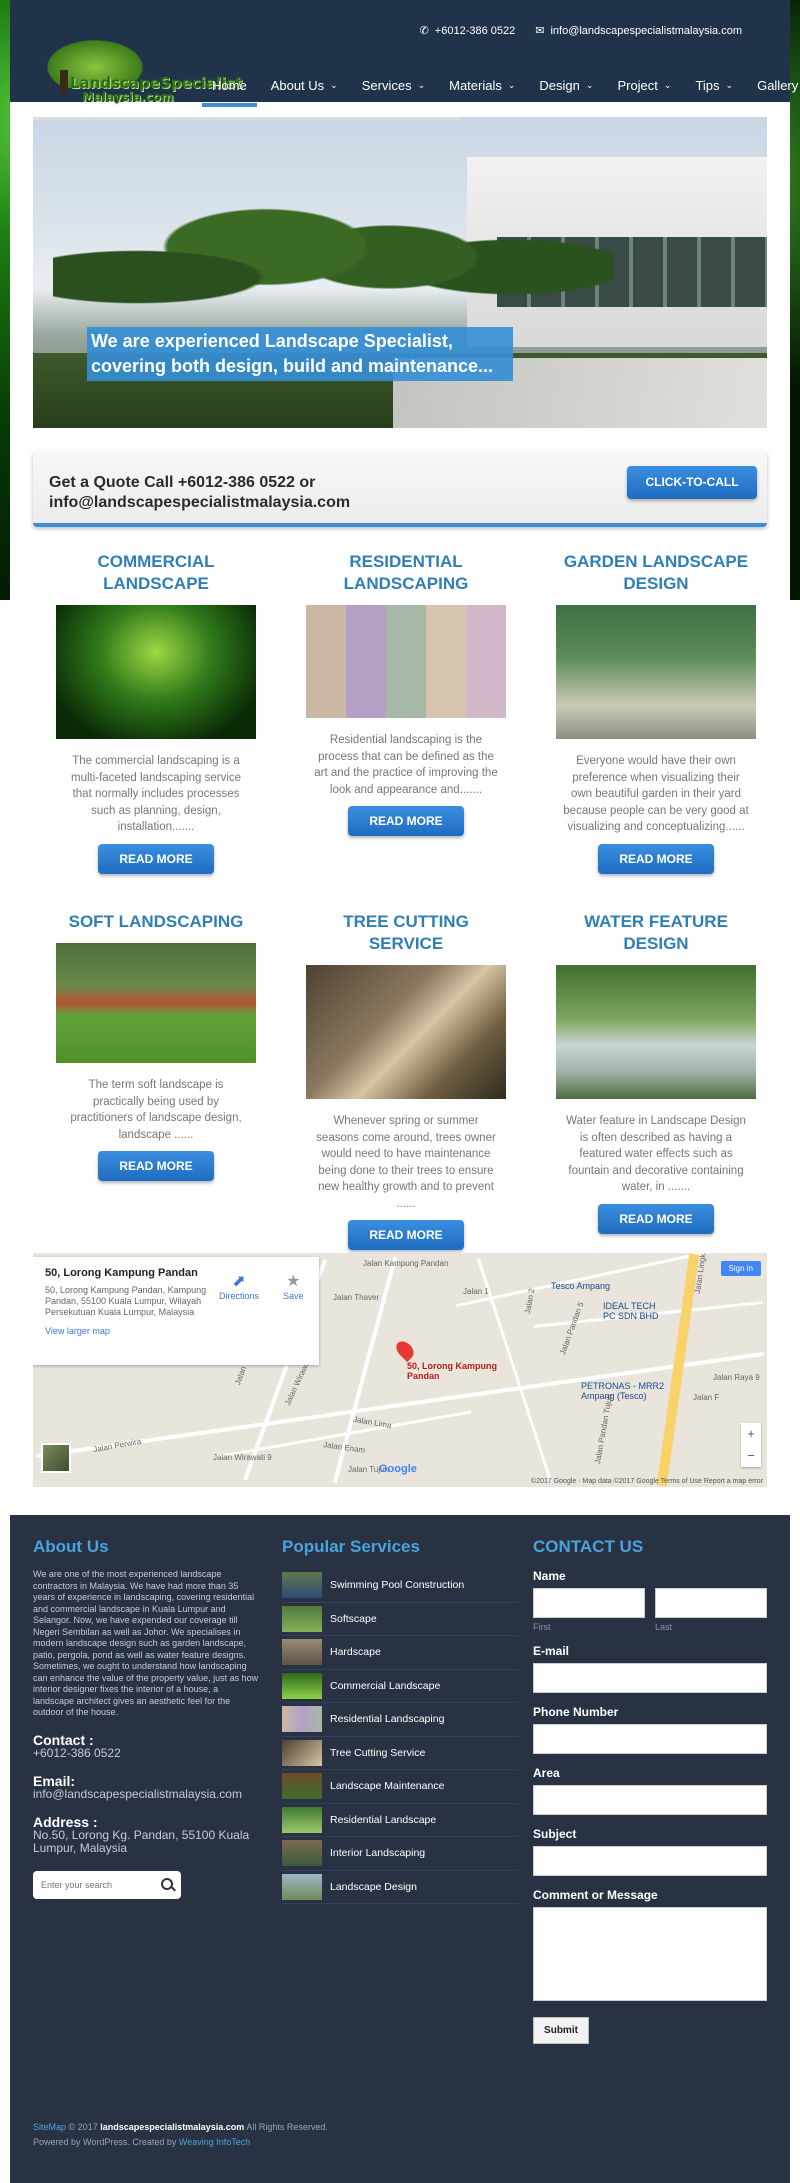 The image size is (800, 2183). What do you see at coordinates (293, 1281) in the screenshot?
I see `star-icon: ★` at bounding box center [293, 1281].